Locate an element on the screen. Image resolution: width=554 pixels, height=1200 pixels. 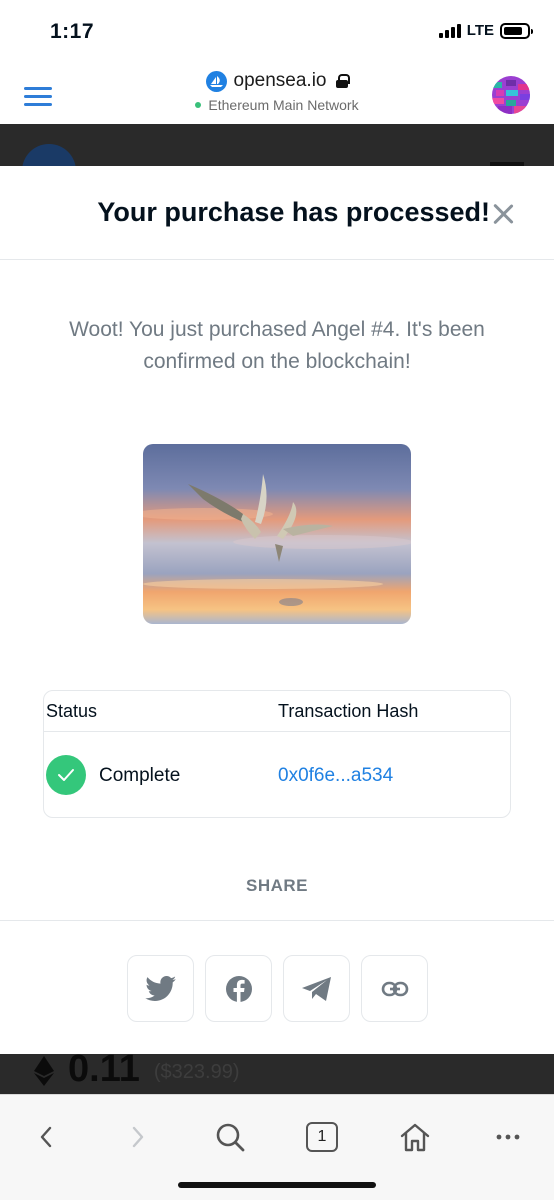
modal-header: Your purchase has processed! is located at coordinates (277, 213).